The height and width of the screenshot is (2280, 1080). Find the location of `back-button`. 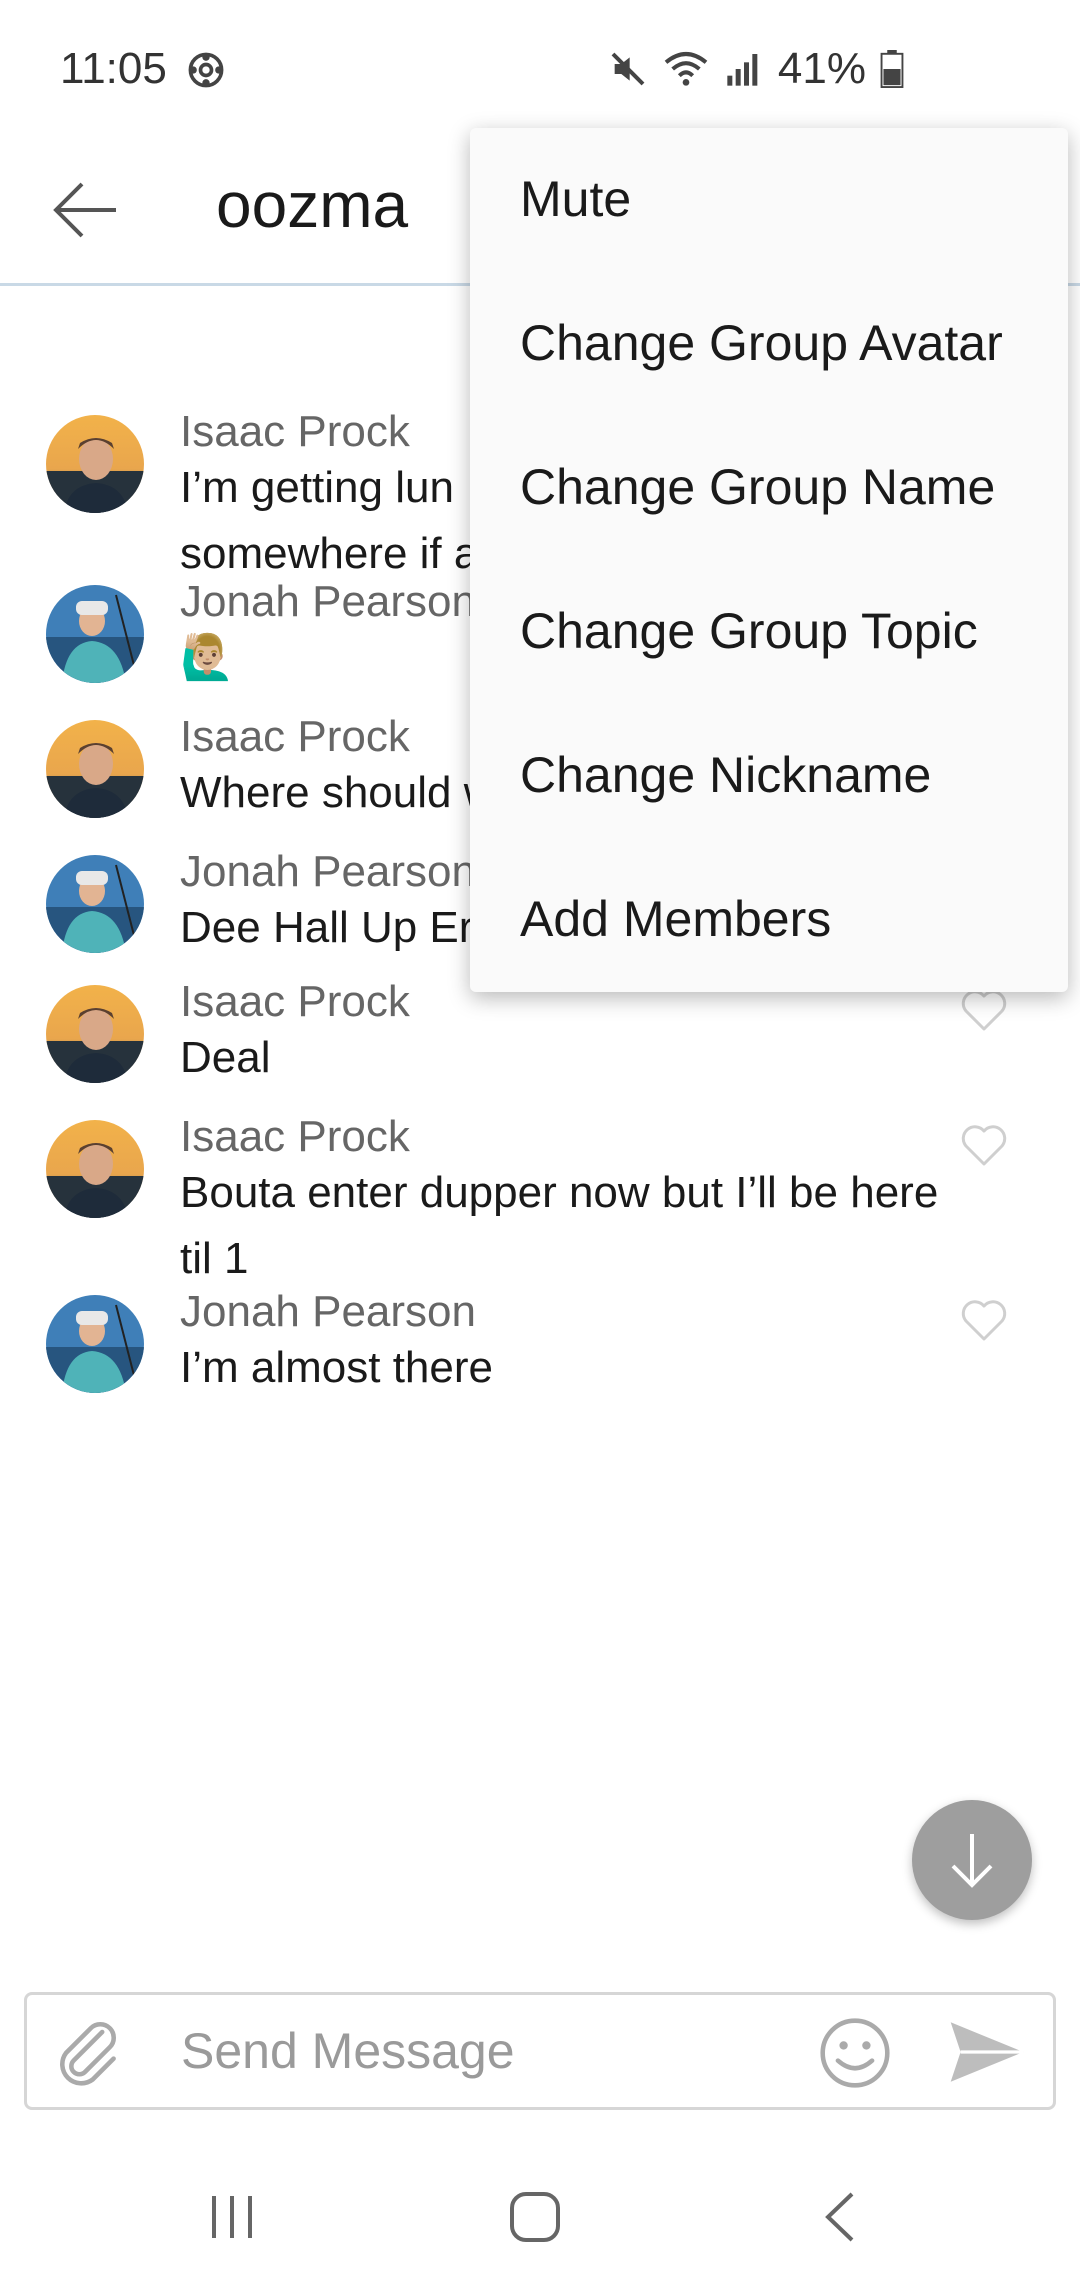

back-button is located at coordinates (85, 210).